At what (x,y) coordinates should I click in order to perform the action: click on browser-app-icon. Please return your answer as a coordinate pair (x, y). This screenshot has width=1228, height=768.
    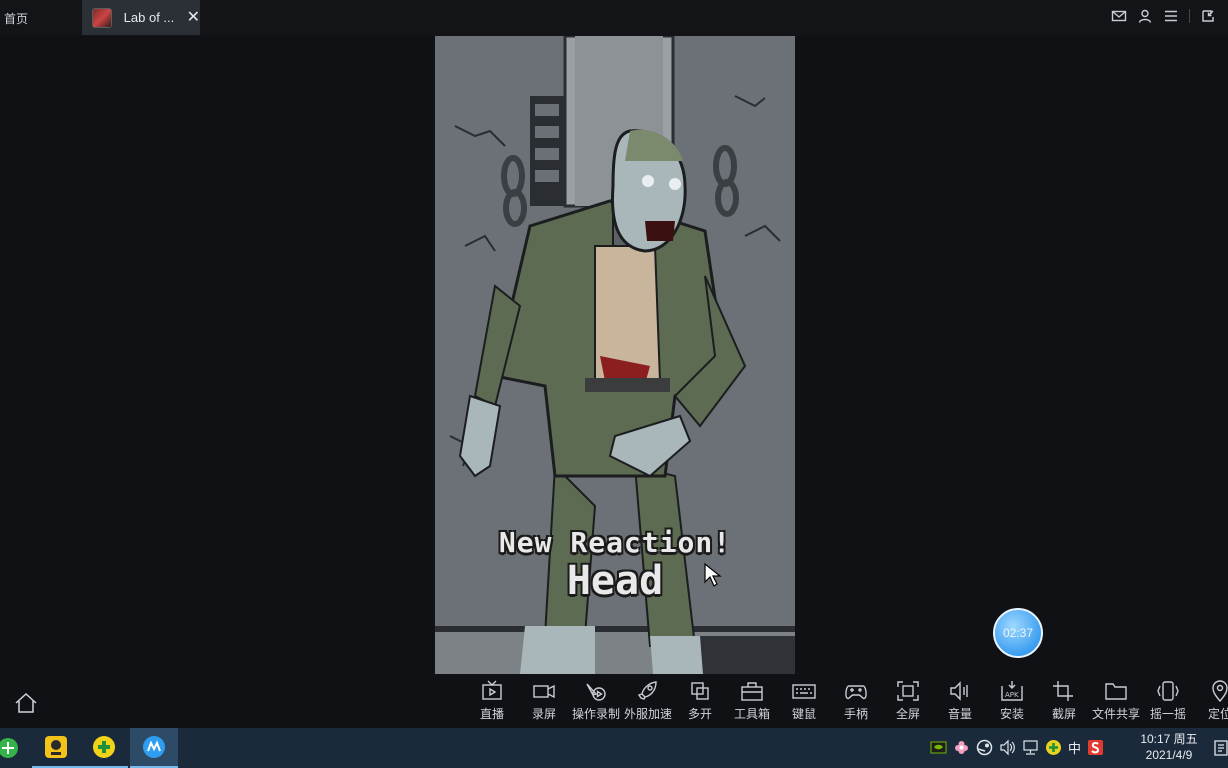
    Looking at the image, I should click on (9, 748).